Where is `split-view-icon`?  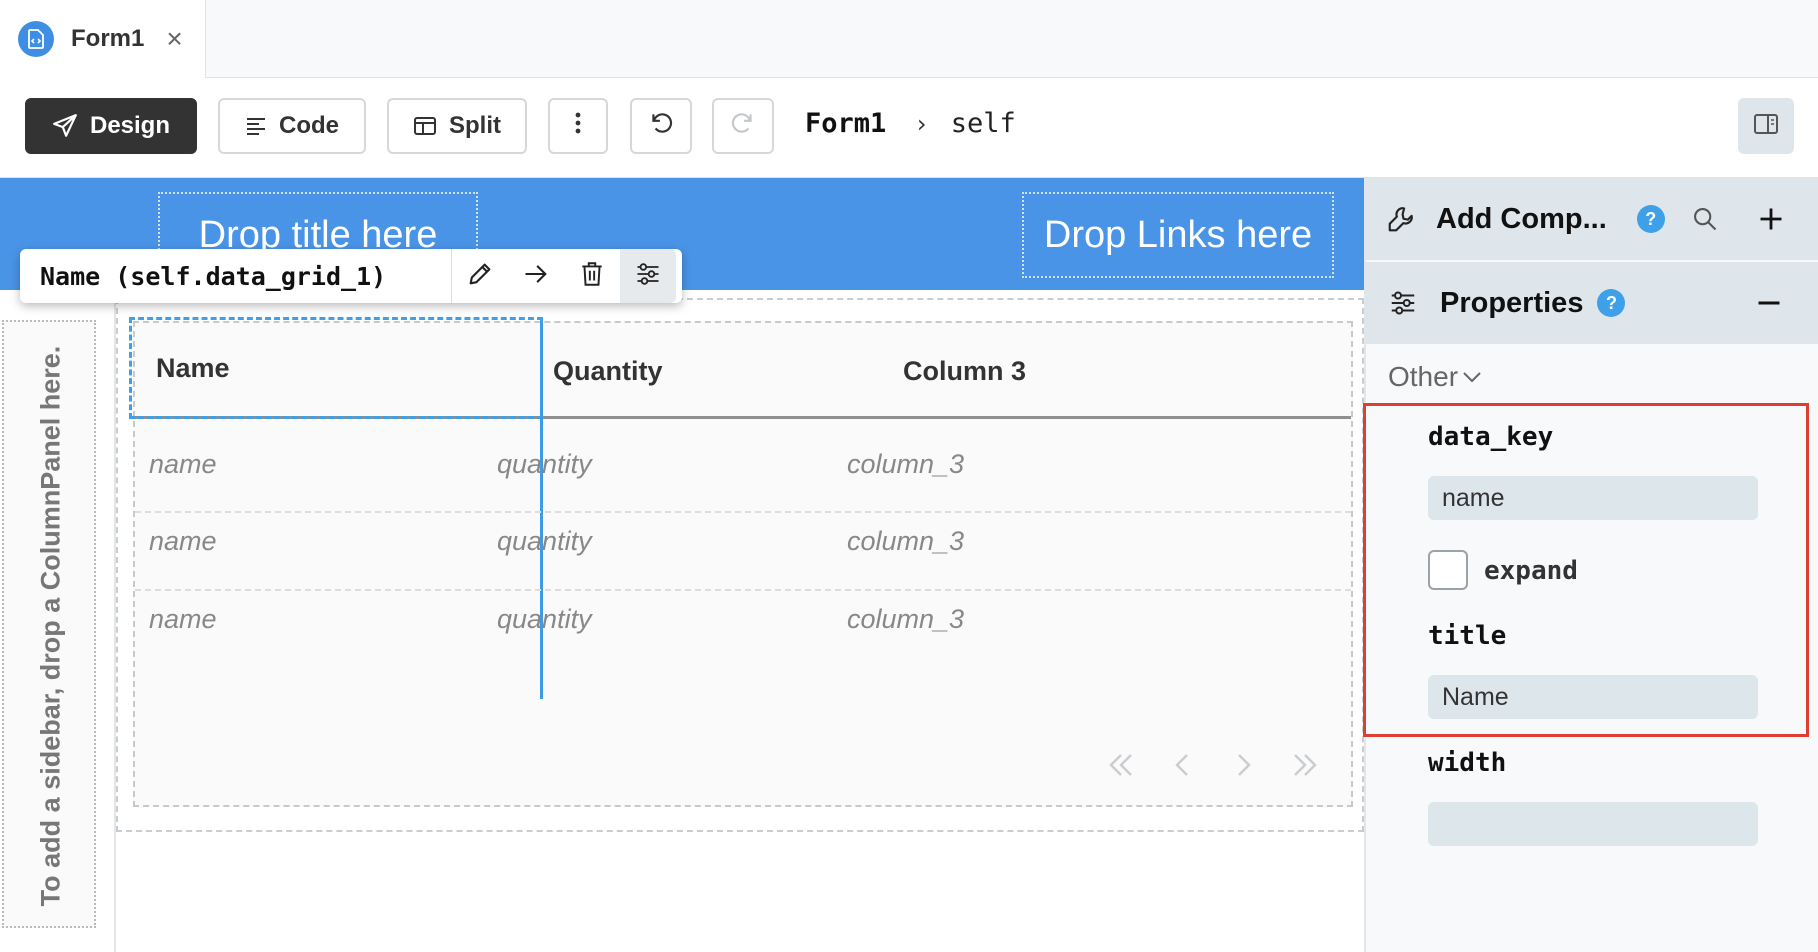
split-view-icon is located at coordinates (425, 126).